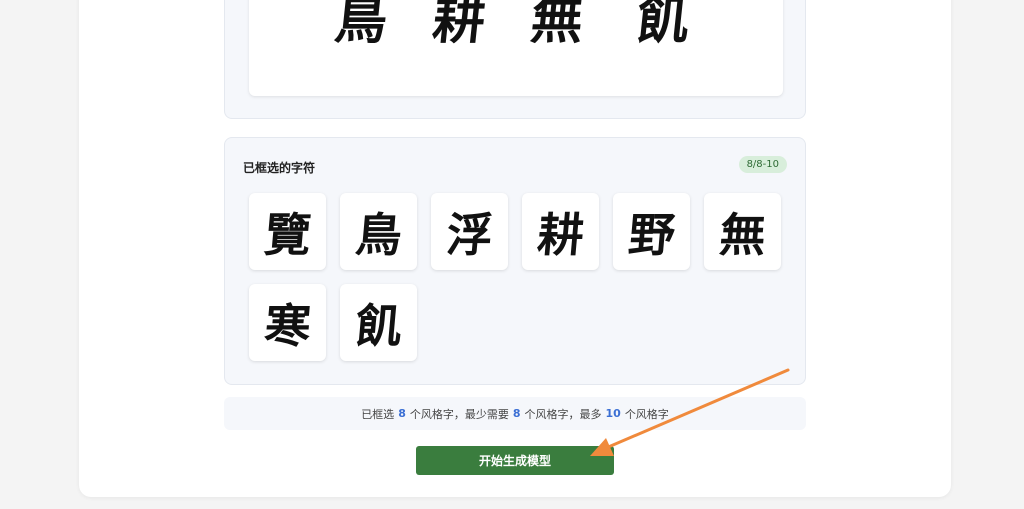 The height and width of the screenshot is (509, 1024). Describe the element at coordinates (459, 25) in the screenshot. I see `preview-glyph: 耕` at that location.